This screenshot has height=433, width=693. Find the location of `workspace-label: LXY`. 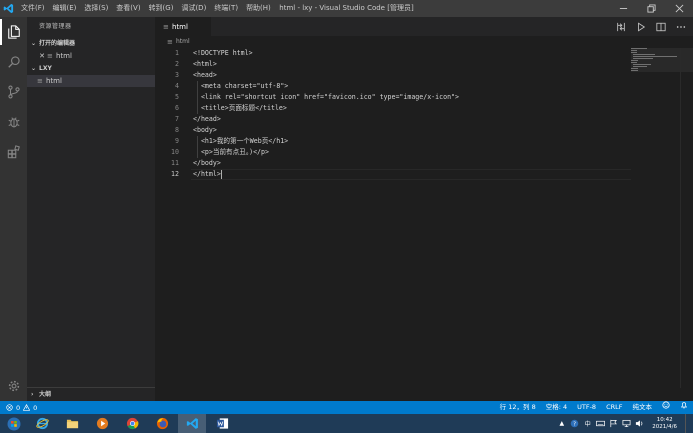

workspace-label: LXY is located at coordinates (45, 68).